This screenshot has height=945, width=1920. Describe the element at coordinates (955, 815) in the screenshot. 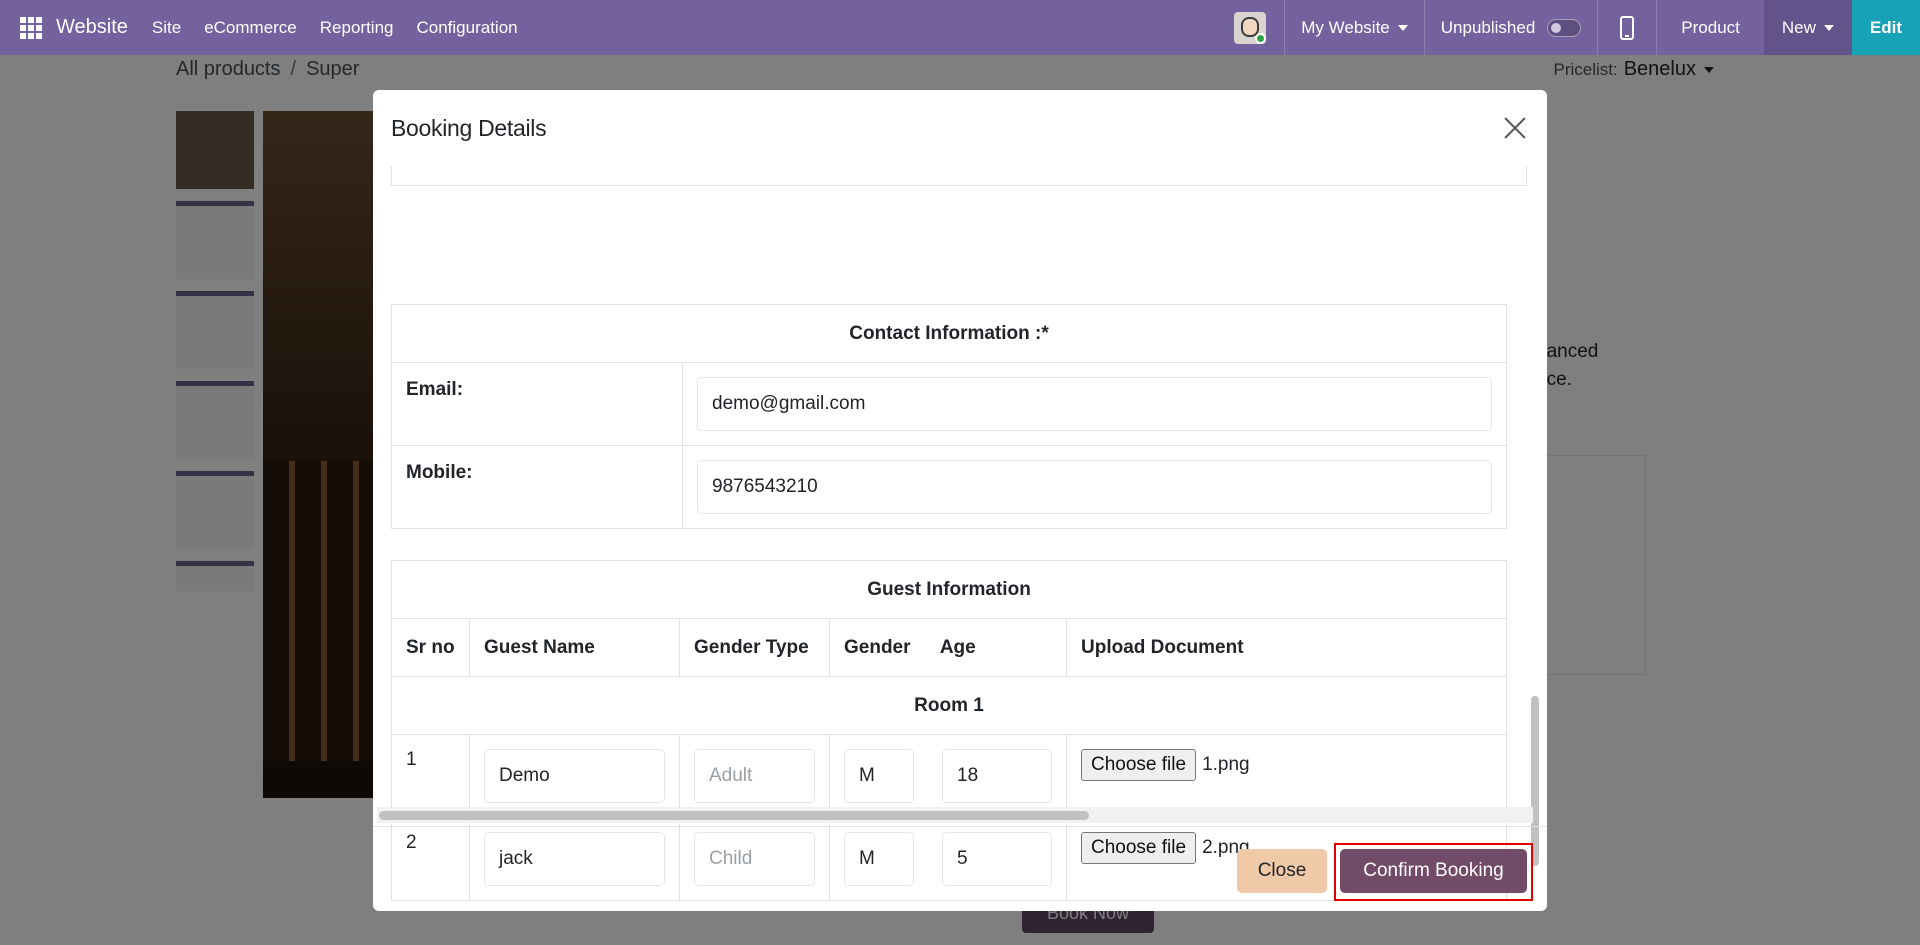

I see `horizontal-scrollbar` at that location.